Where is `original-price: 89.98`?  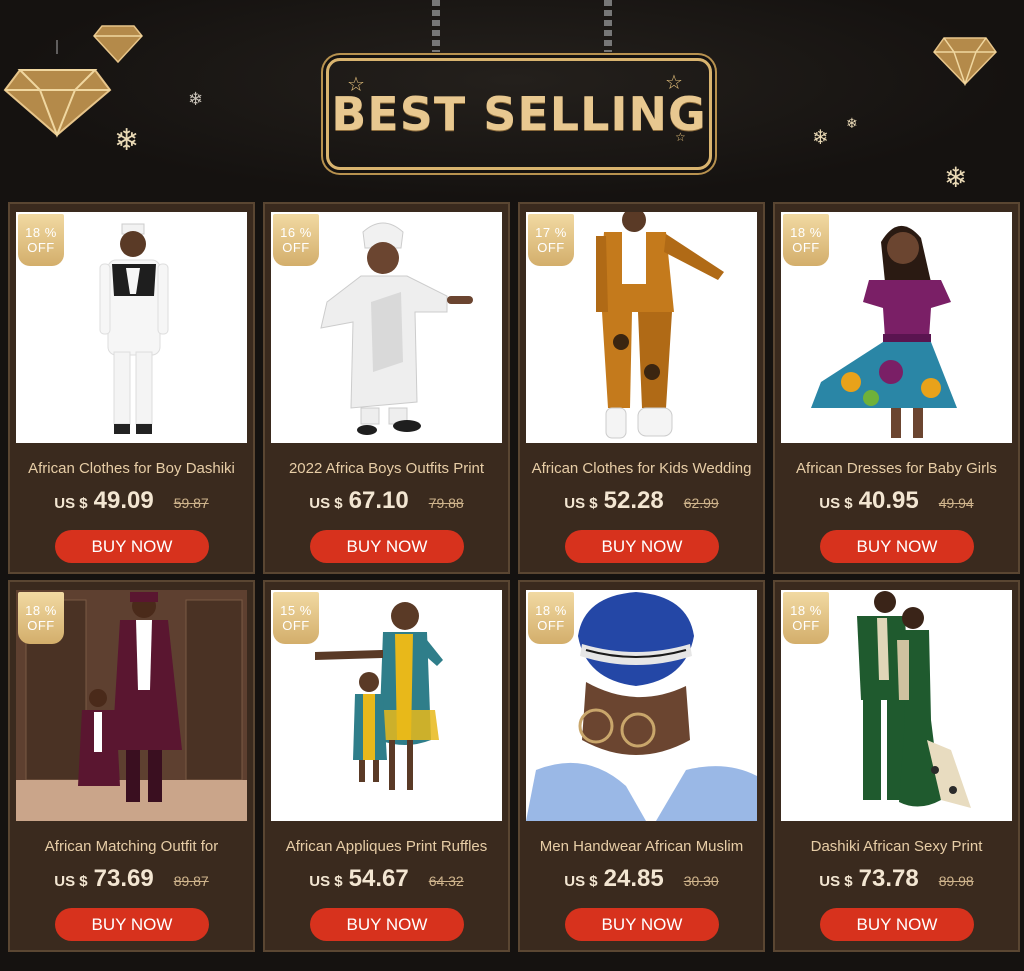
original-price: 89.98 is located at coordinates (956, 881).